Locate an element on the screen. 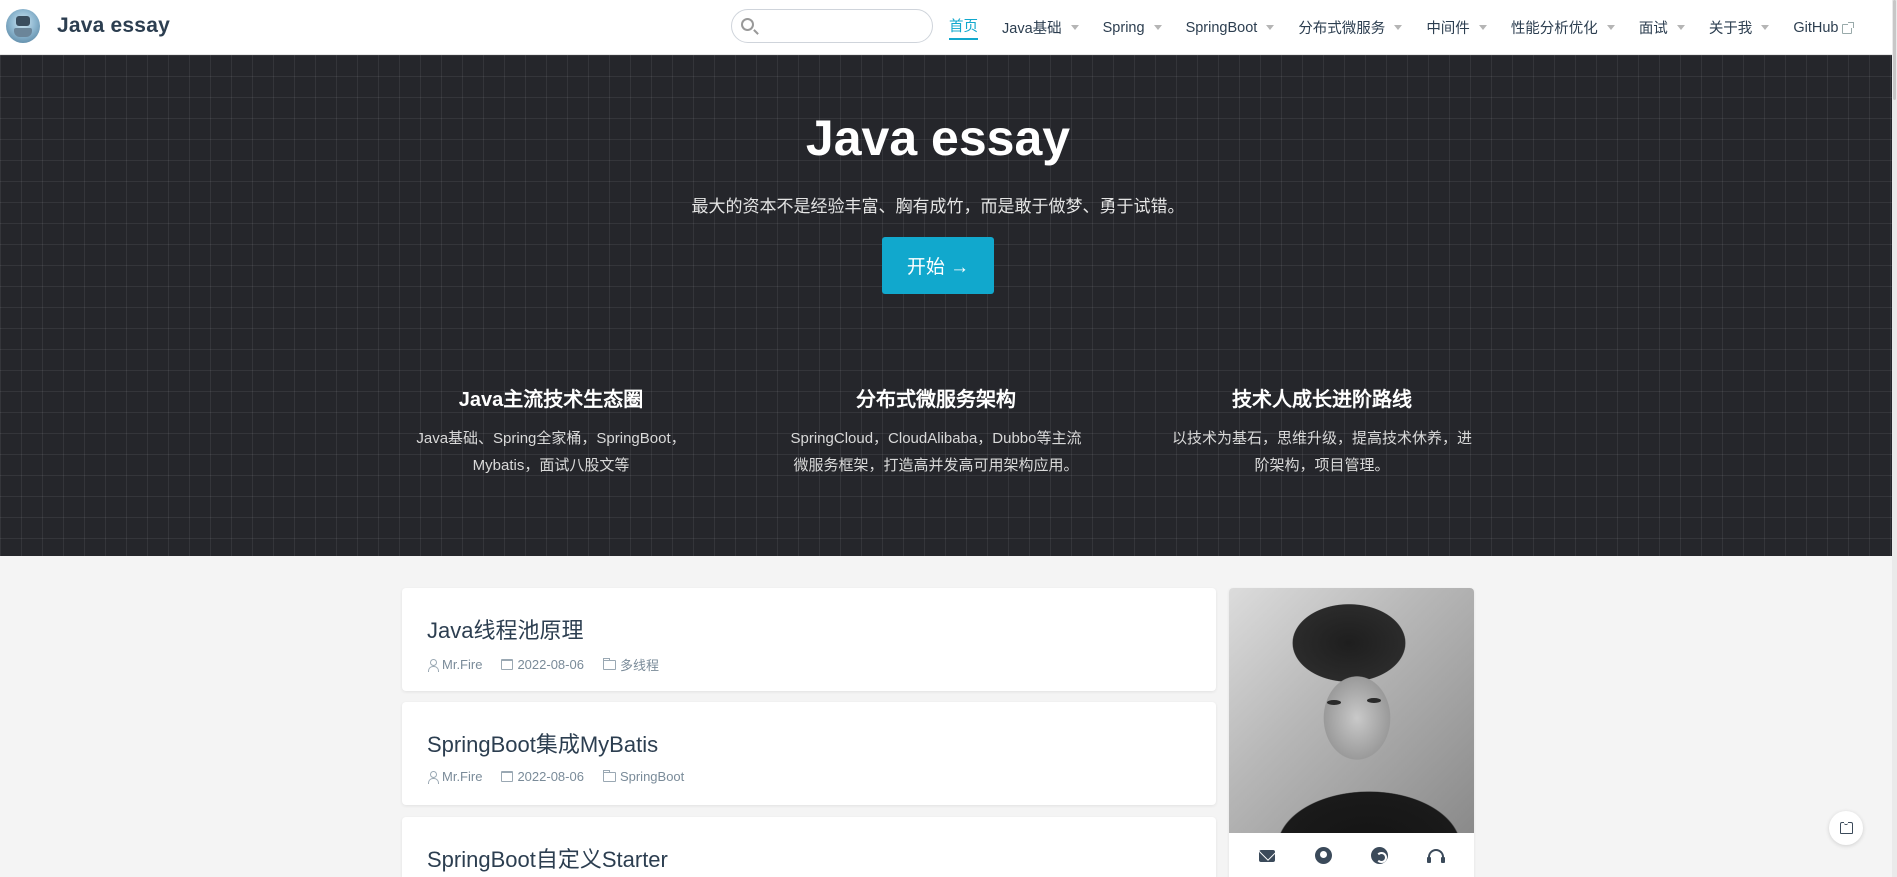 This screenshot has width=1897, height=877. post-title: SpringBoot自定义Starter is located at coordinates (547, 858).